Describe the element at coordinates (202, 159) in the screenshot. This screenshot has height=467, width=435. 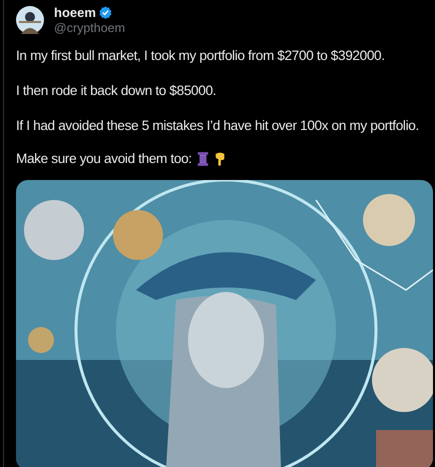
I see `thread-spool-icon` at that location.